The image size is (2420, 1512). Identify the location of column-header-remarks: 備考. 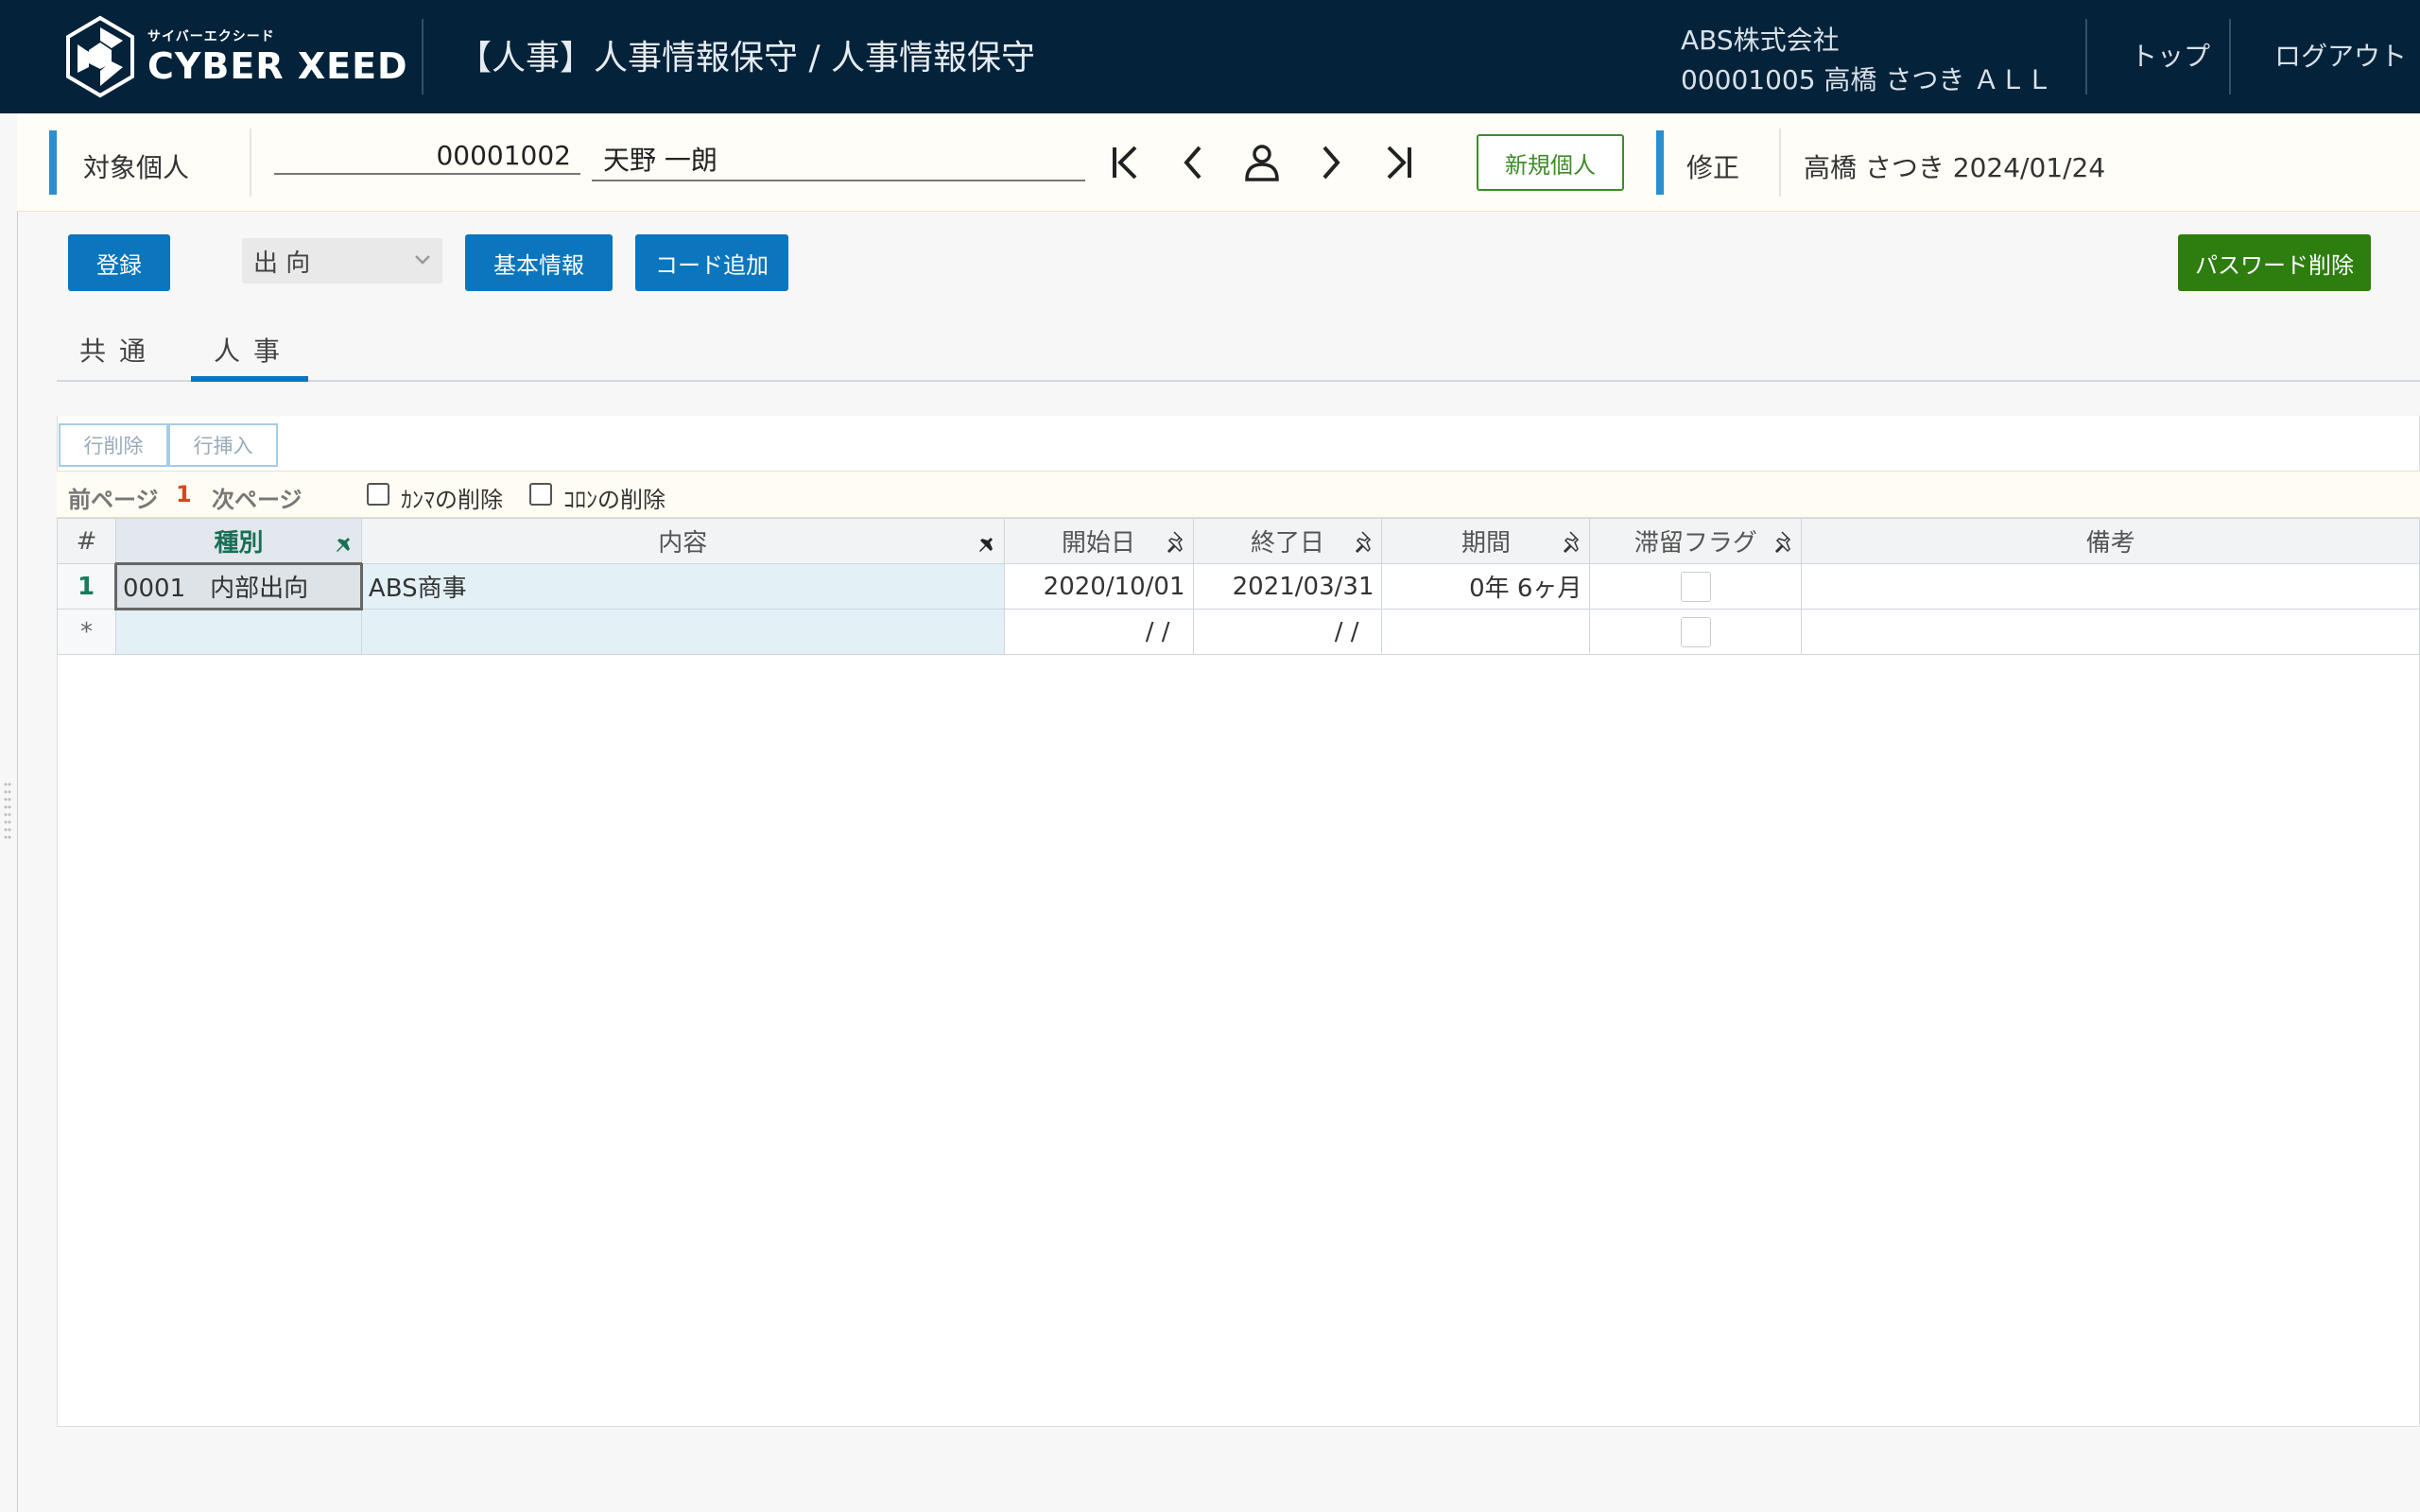
(2110, 541).